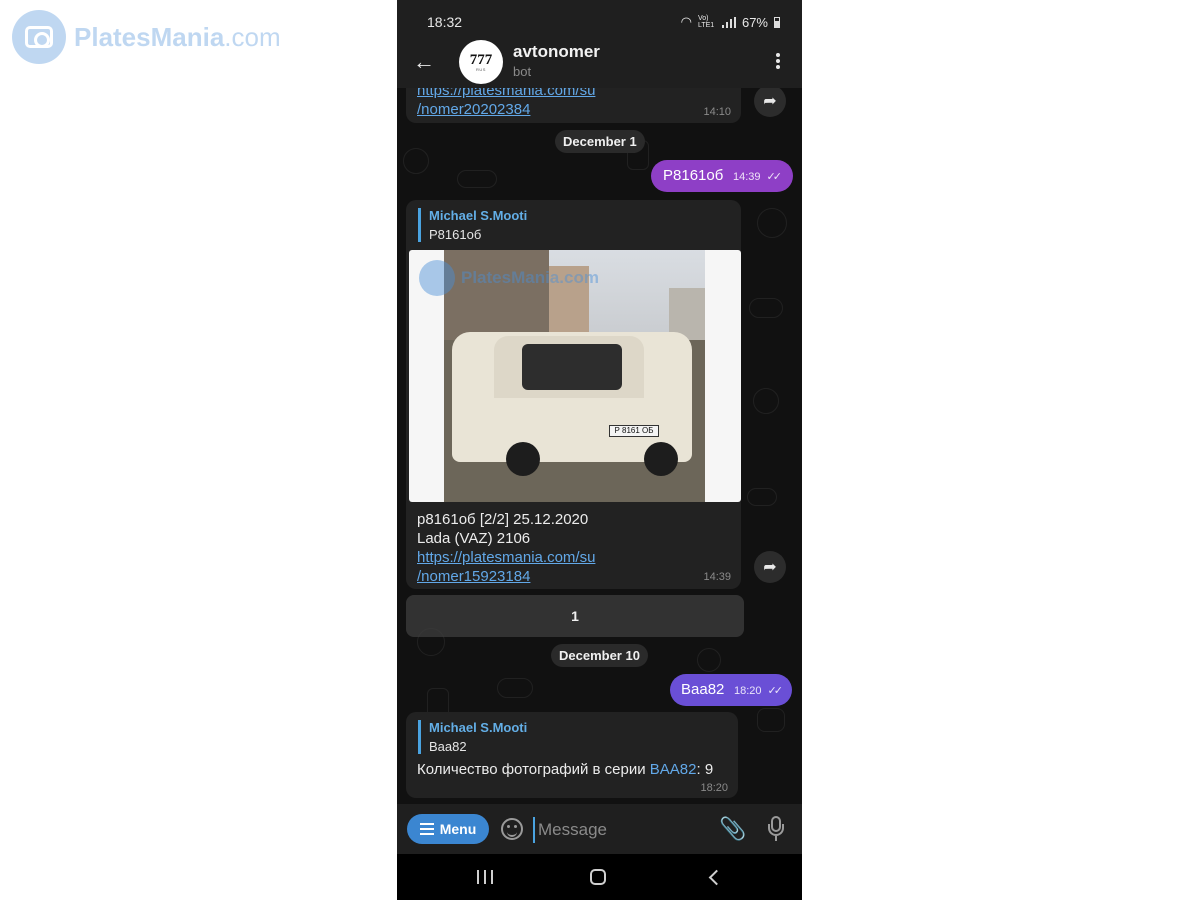 The height and width of the screenshot is (900, 1200). Describe the element at coordinates (472, 225) in the screenshot. I see `reply-quote: Michael S.Mooti Р8161об` at that location.